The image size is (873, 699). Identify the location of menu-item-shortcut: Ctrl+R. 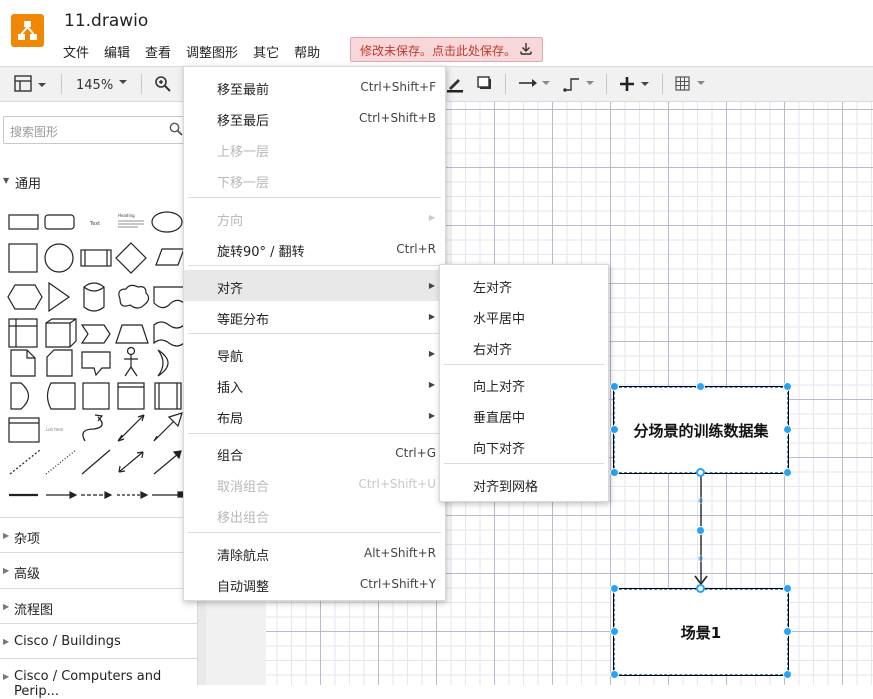
(416, 249).